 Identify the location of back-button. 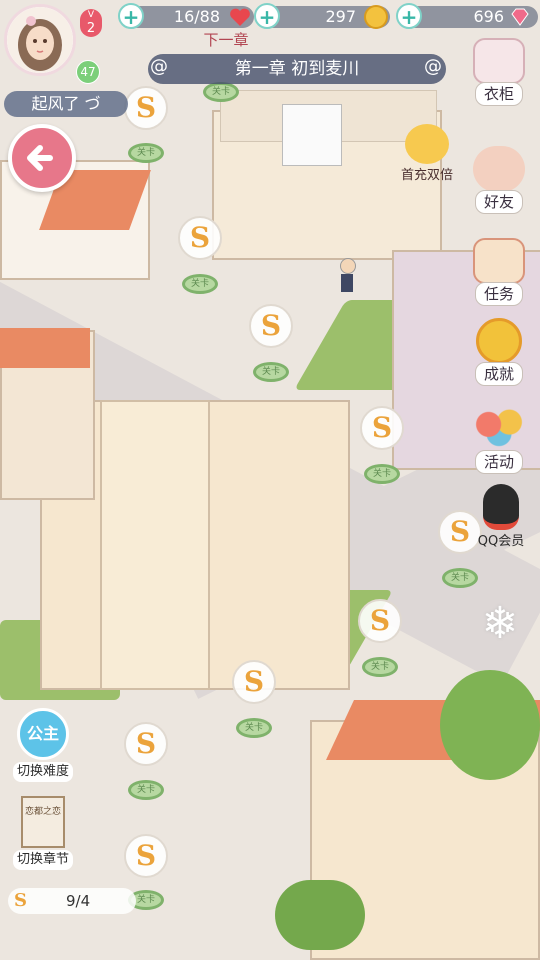
(42, 158).